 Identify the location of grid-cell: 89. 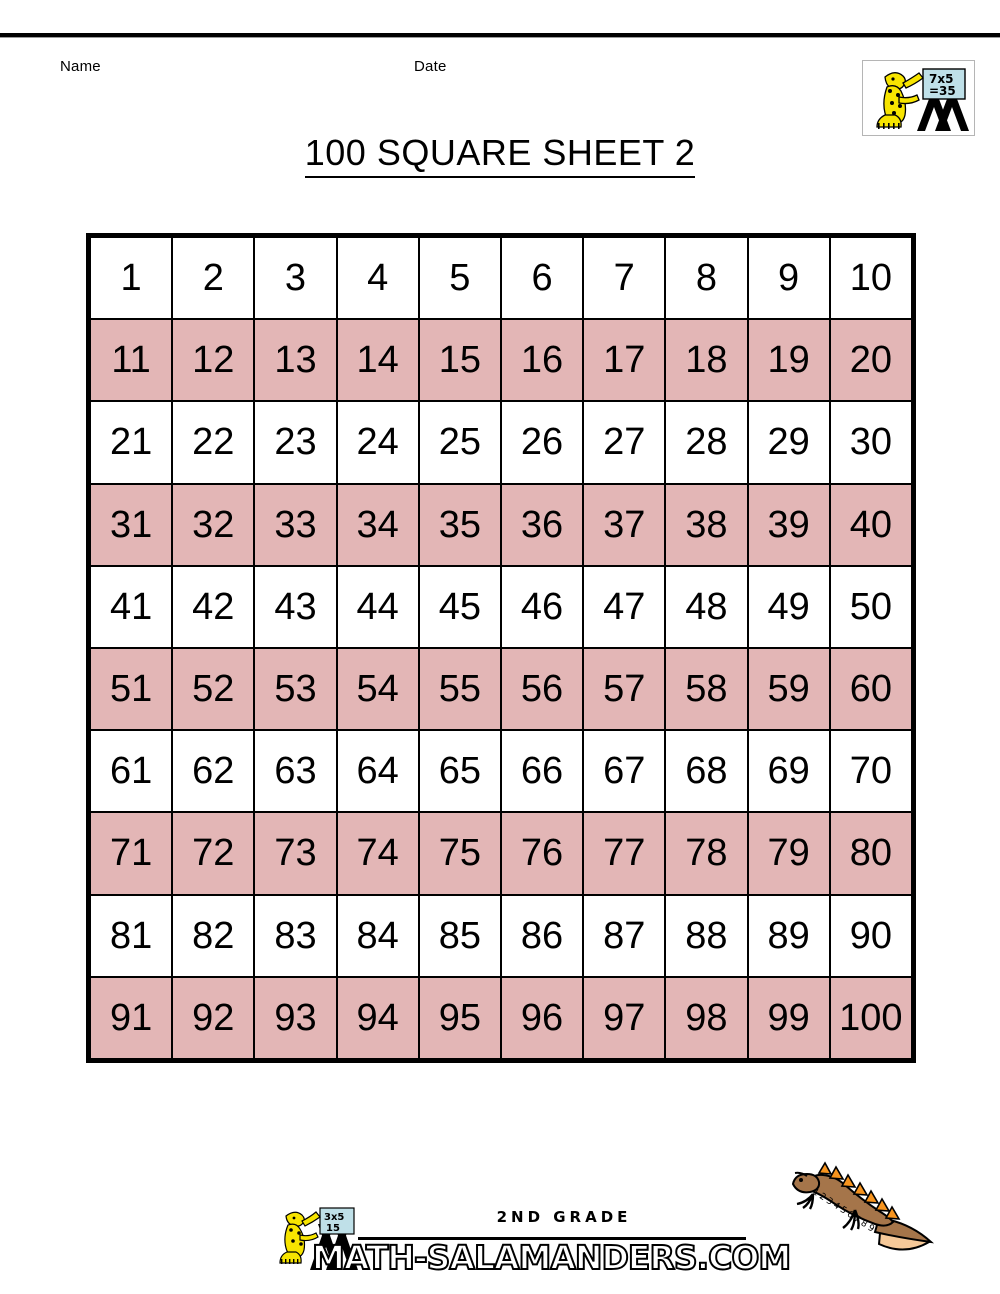
(788, 935).